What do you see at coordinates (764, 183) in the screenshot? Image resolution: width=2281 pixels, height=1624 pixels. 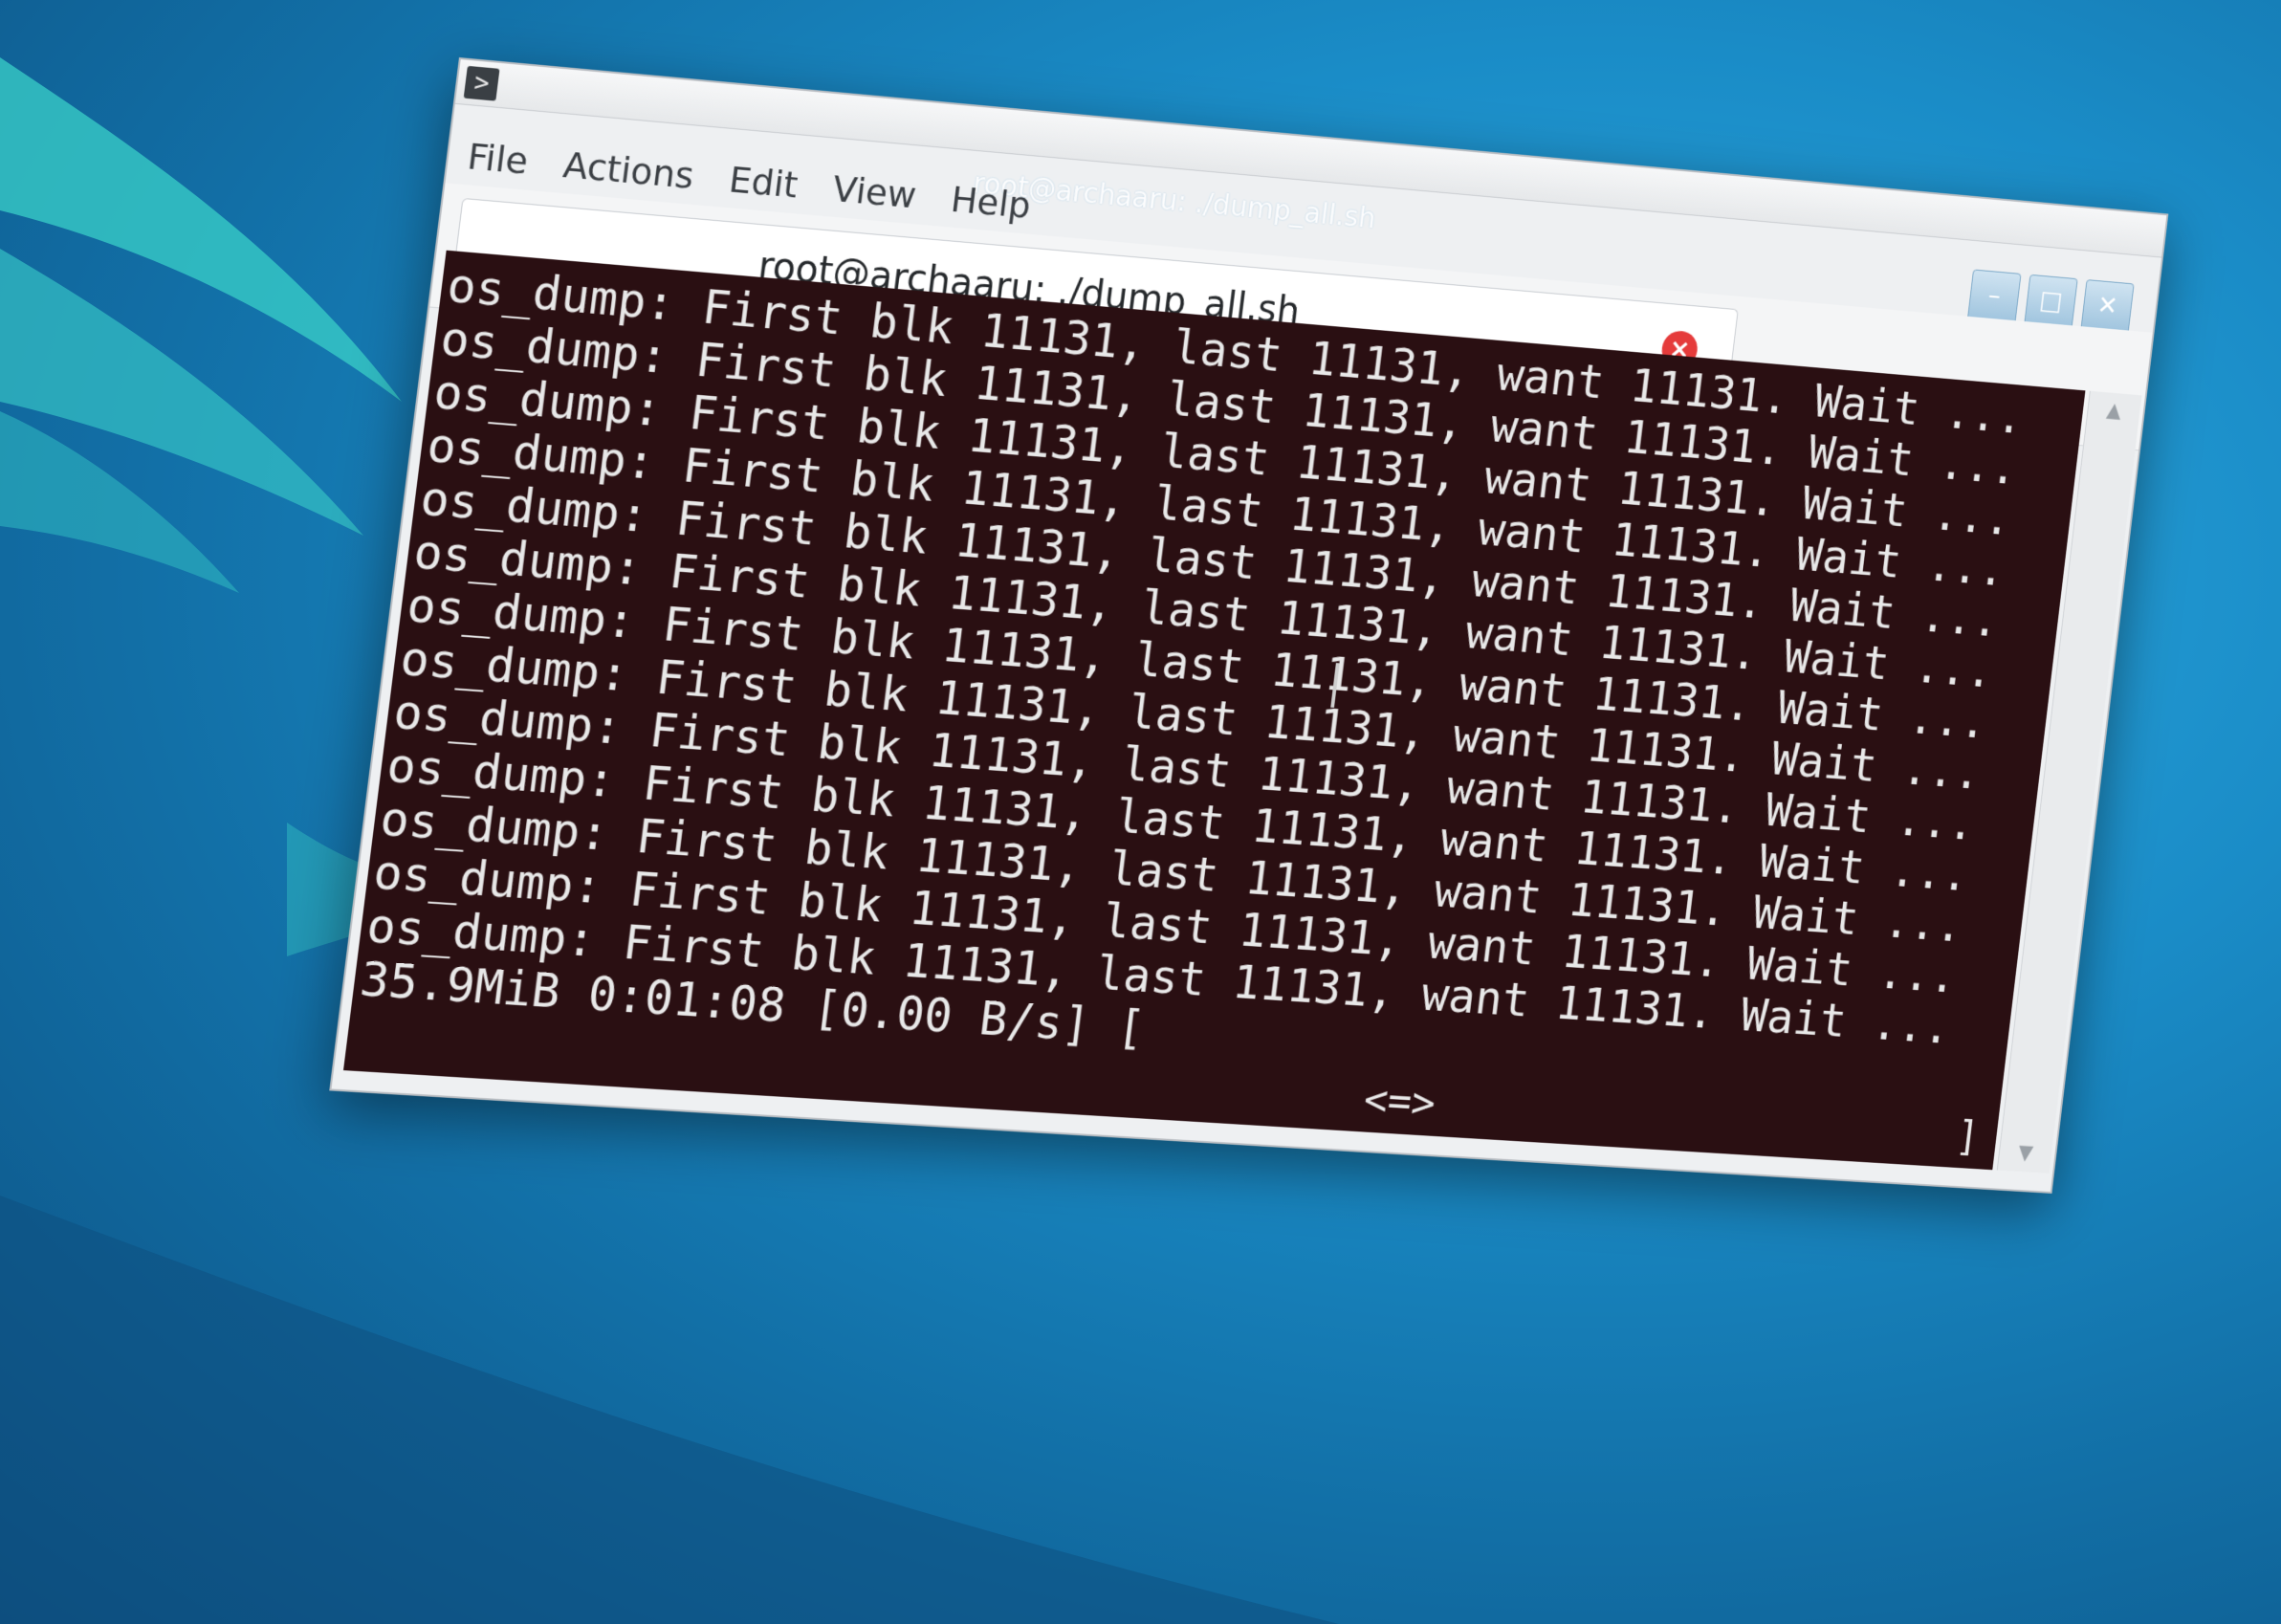 I see `menu-edit: Edit` at bounding box center [764, 183].